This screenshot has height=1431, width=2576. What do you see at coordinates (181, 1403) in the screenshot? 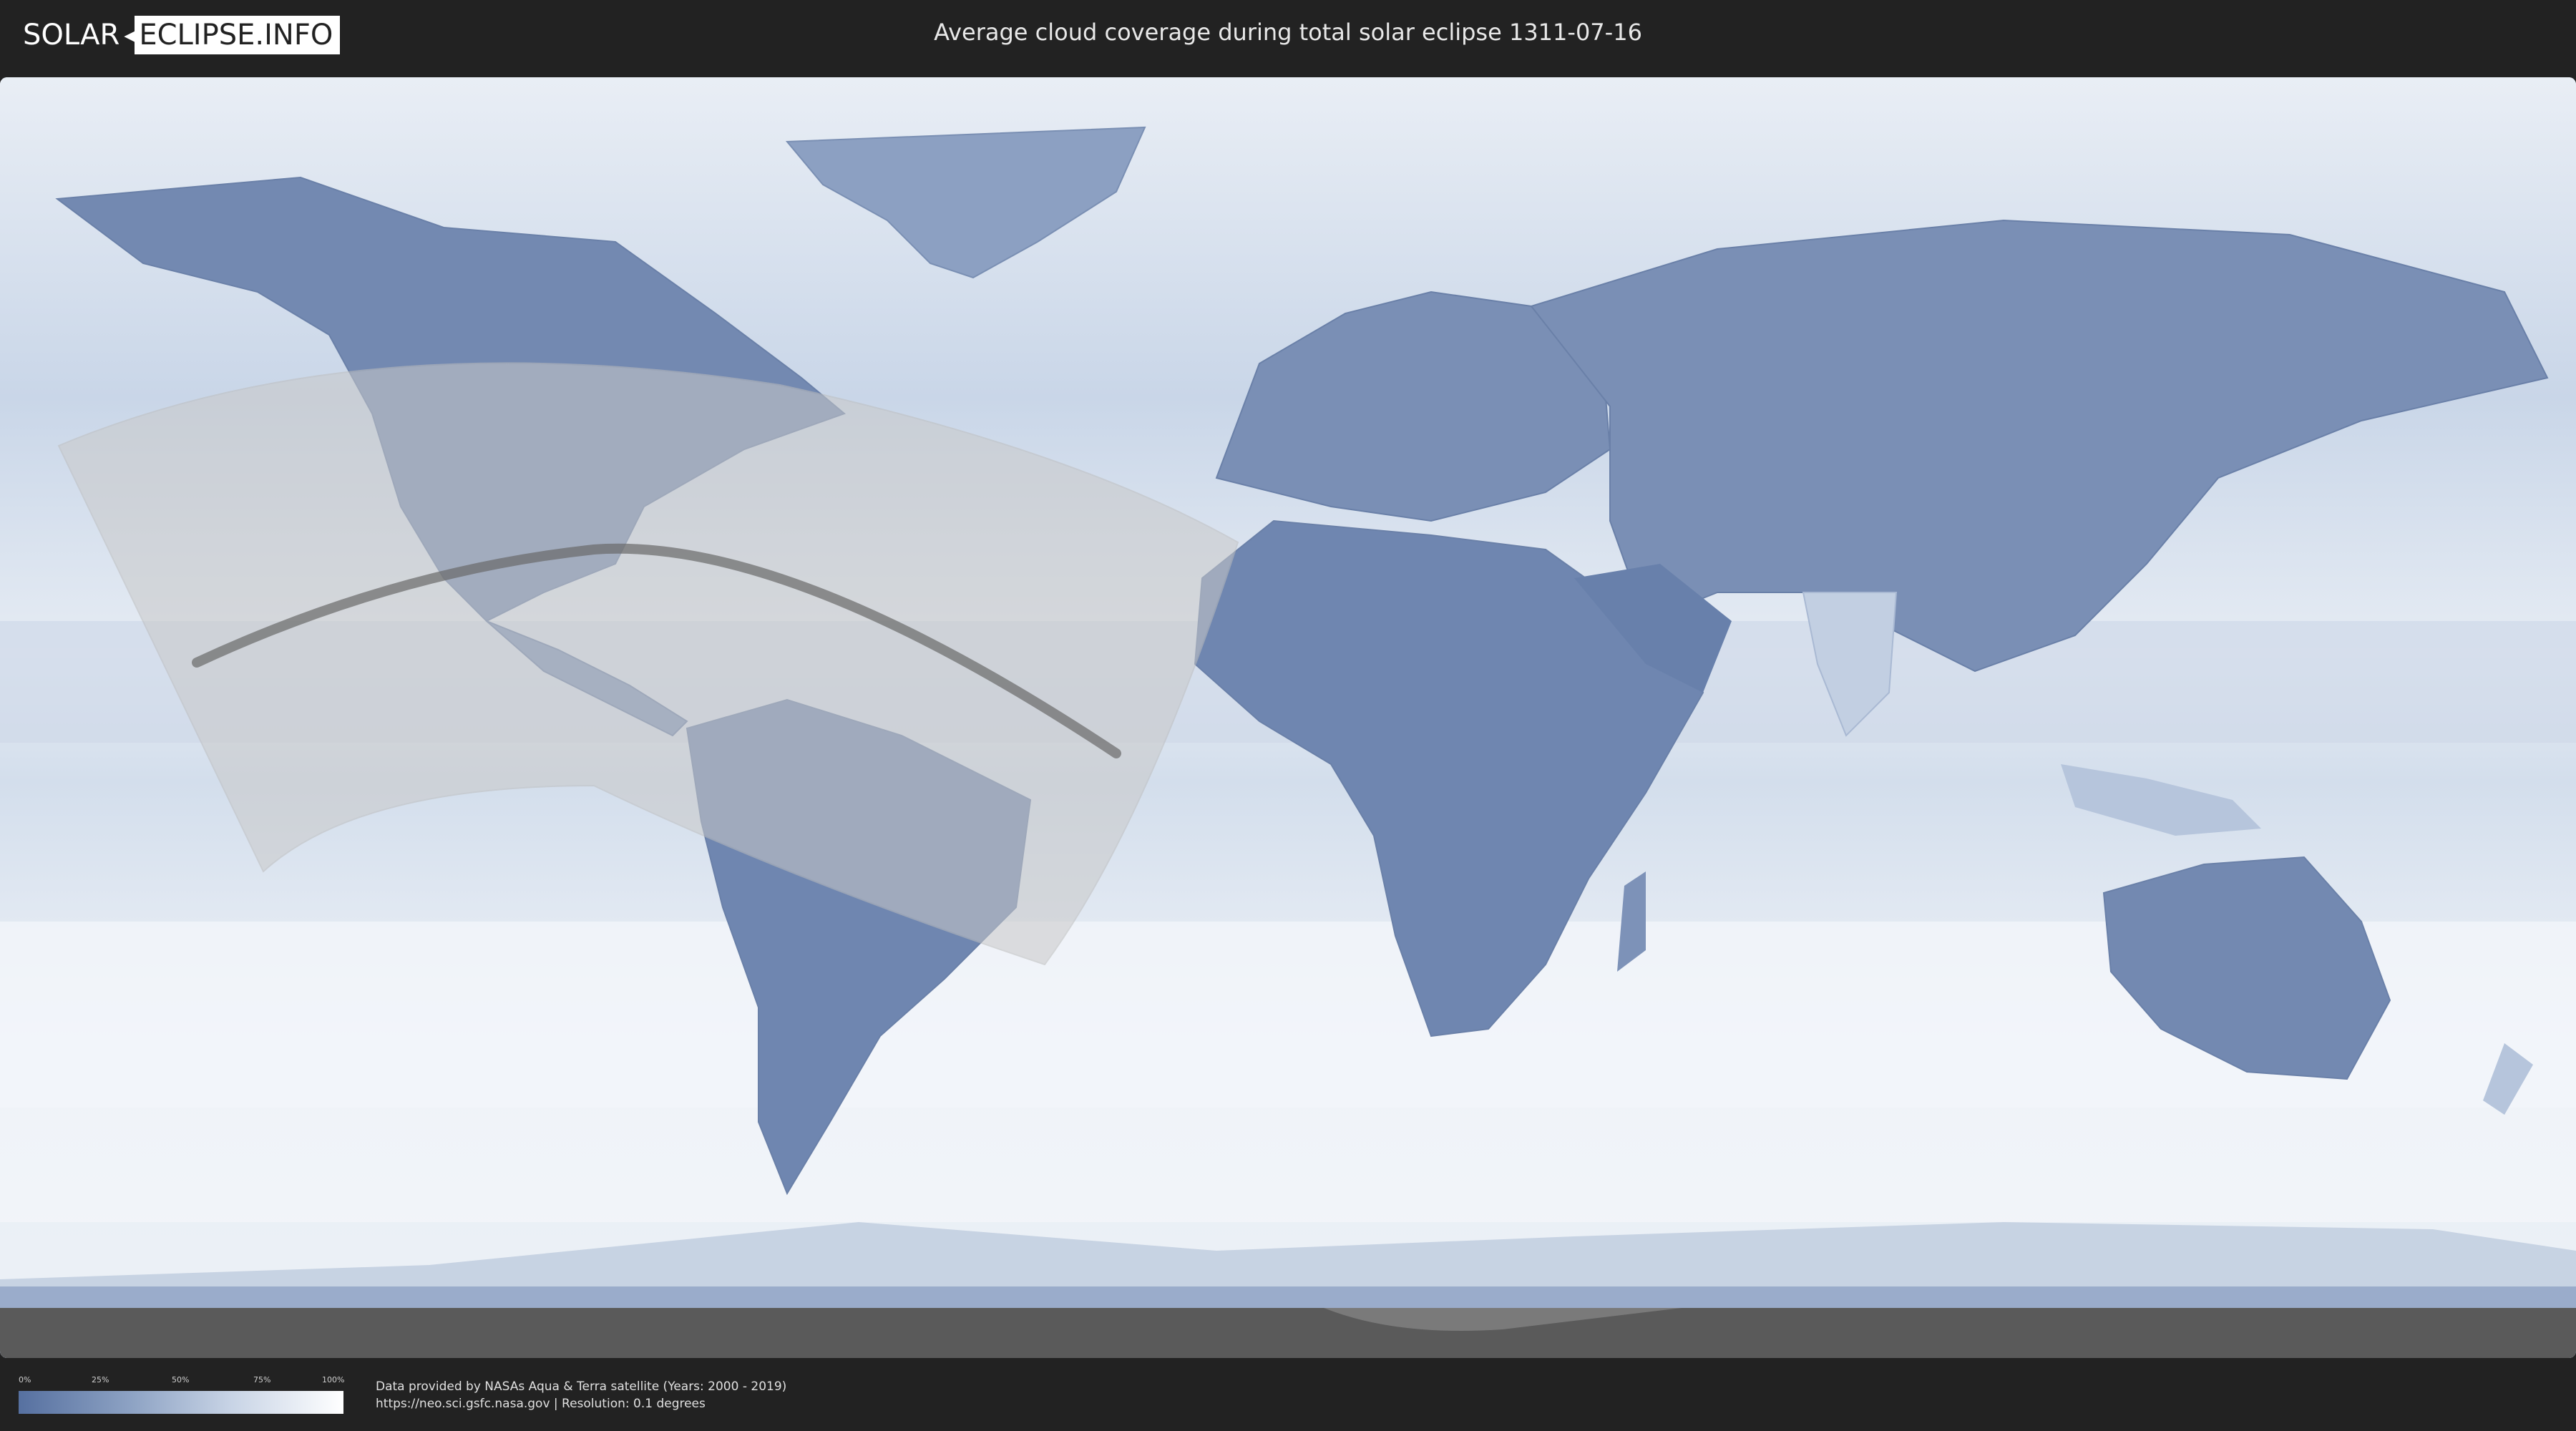
I see `cloud-coverage-legend-bar` at bounding box center [181, 1403].